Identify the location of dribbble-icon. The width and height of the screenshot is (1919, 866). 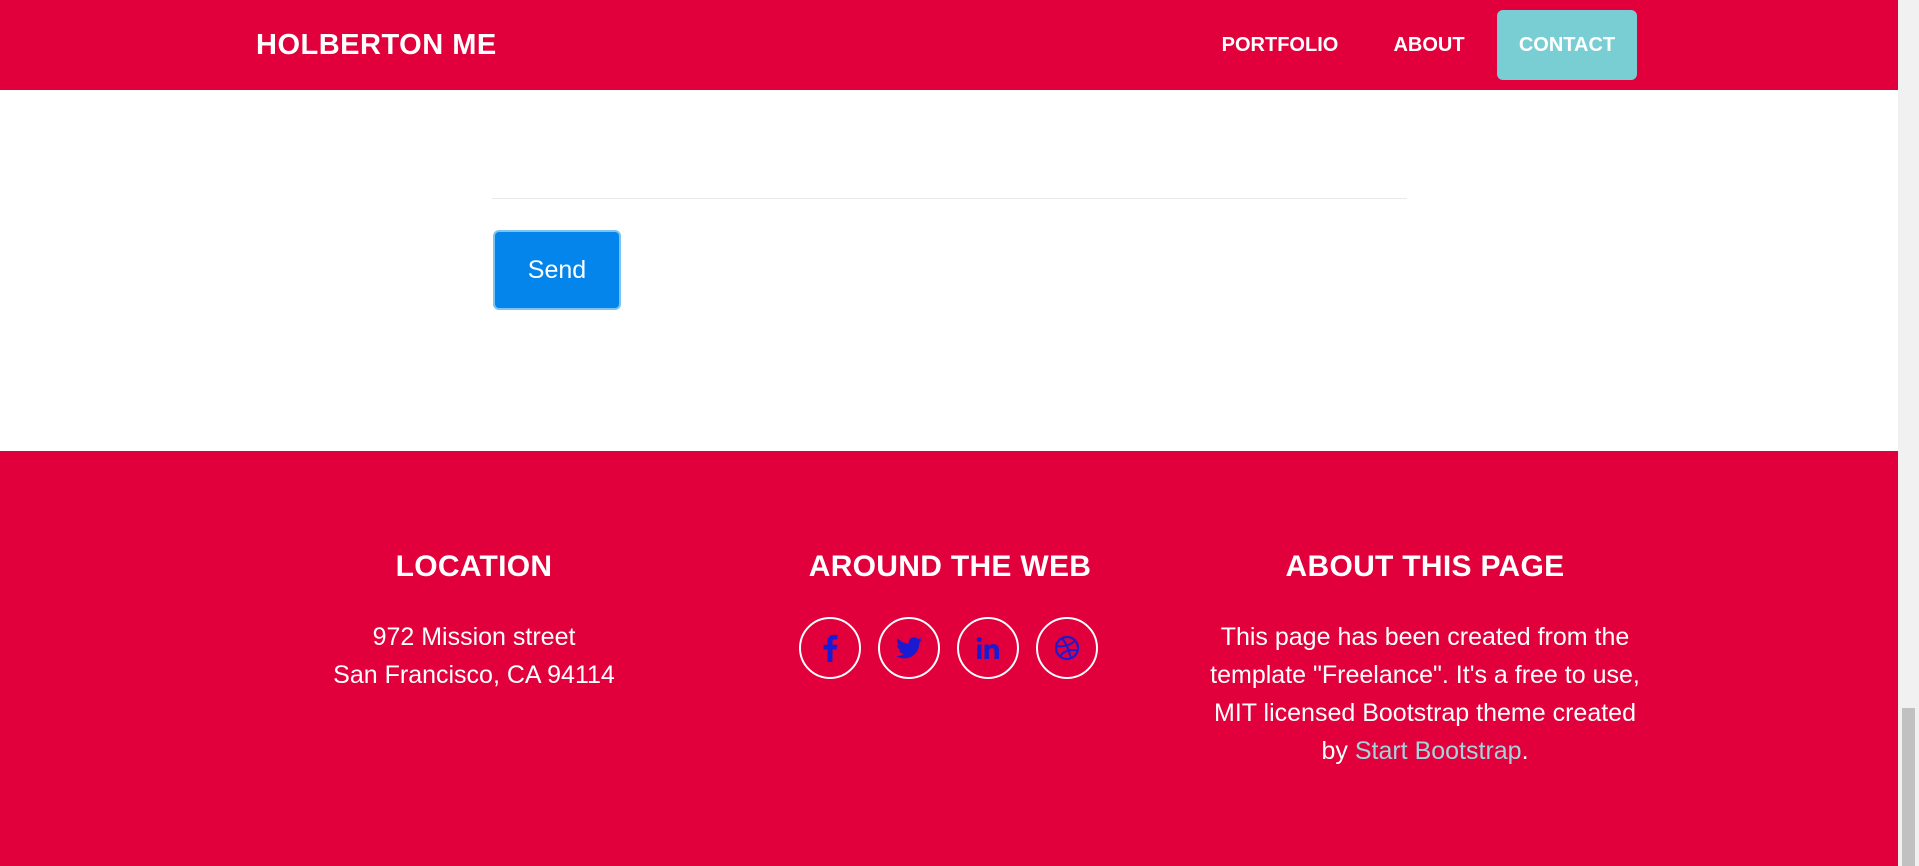
(1067, 648).